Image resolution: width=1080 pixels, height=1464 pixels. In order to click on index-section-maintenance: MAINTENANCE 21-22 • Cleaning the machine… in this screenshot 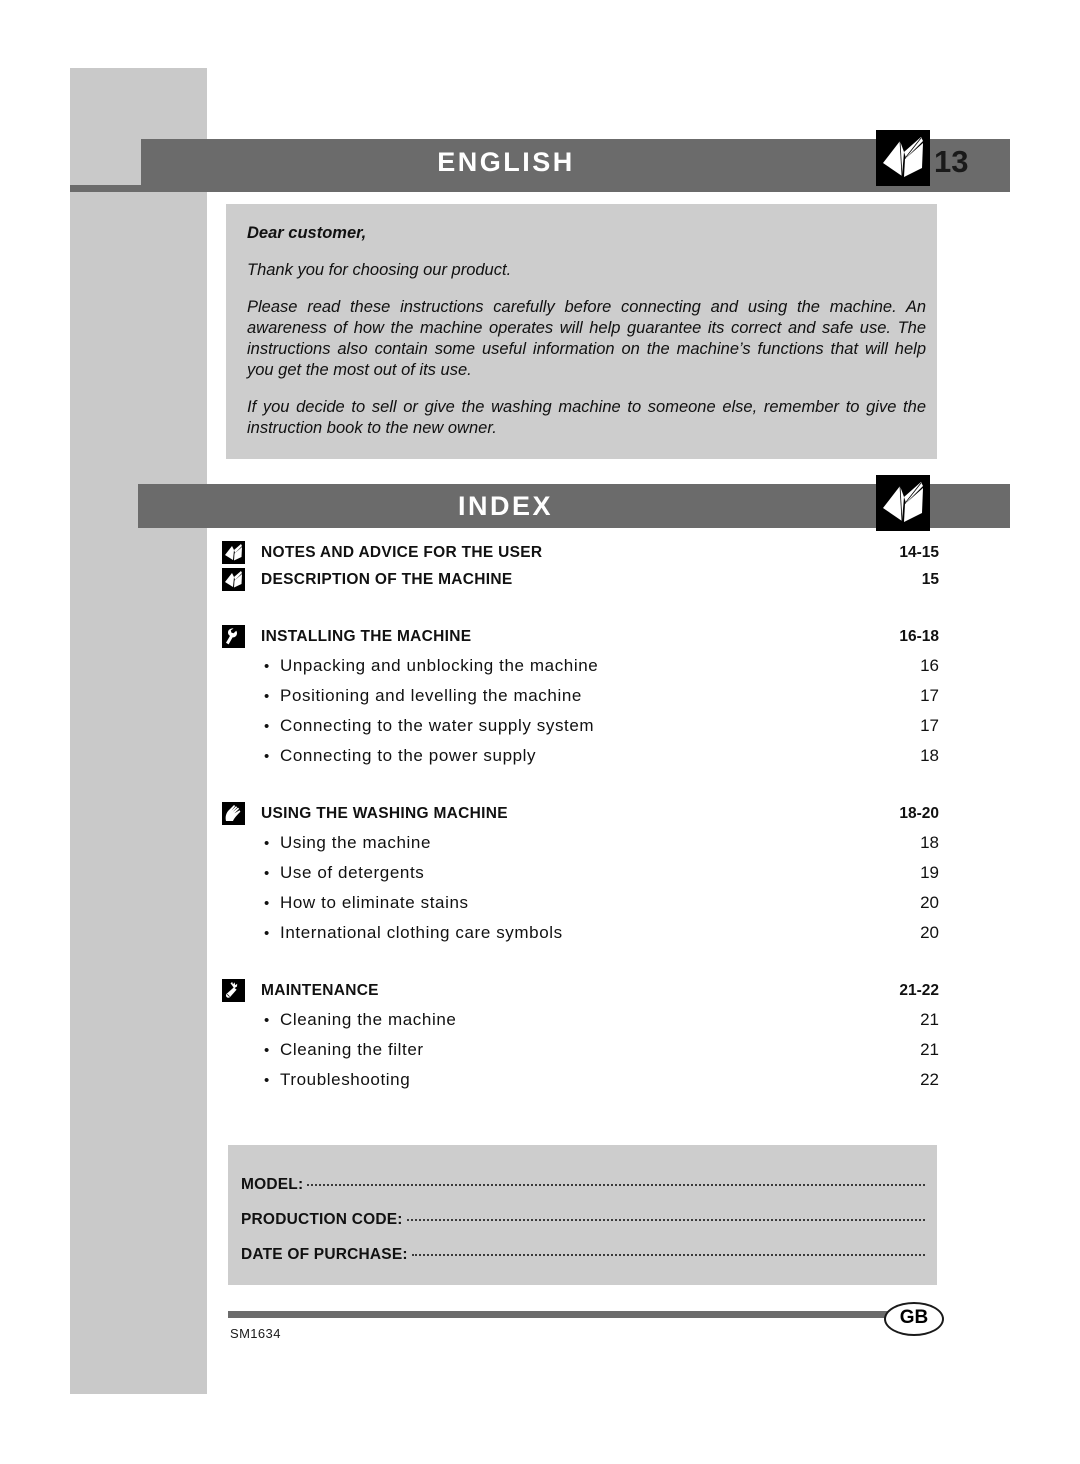, I will do `click(580, 1036)`.